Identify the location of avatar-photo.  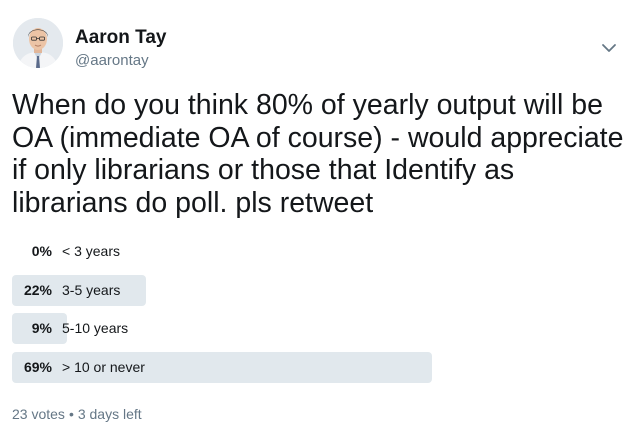
(38, 43).